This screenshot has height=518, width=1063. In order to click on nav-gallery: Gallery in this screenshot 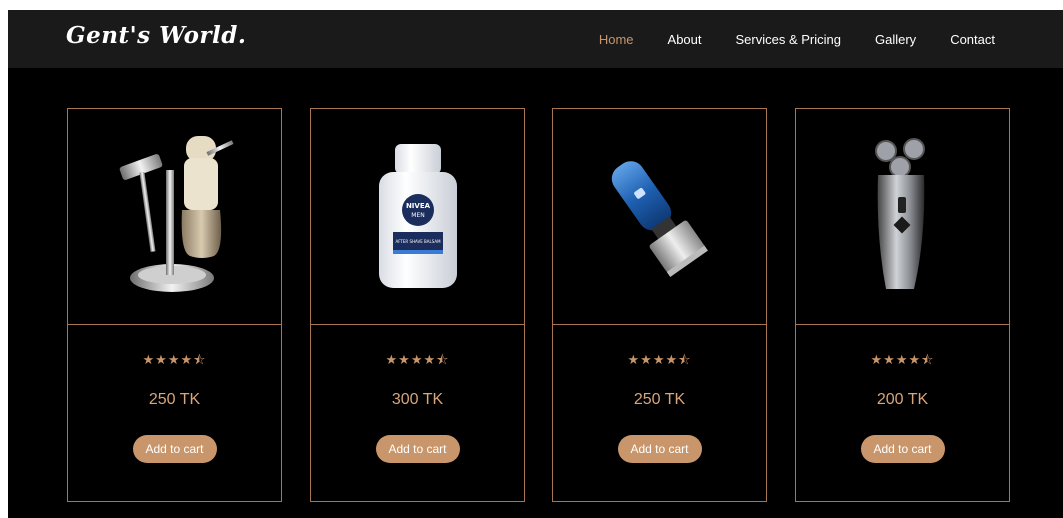, I will do `click(895, 39)`.